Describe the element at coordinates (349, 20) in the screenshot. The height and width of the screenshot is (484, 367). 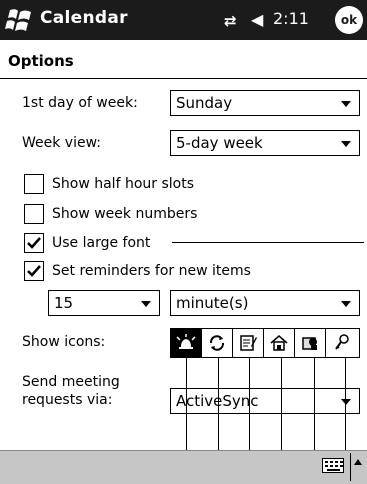
I see `ok-button: ok` at that location.